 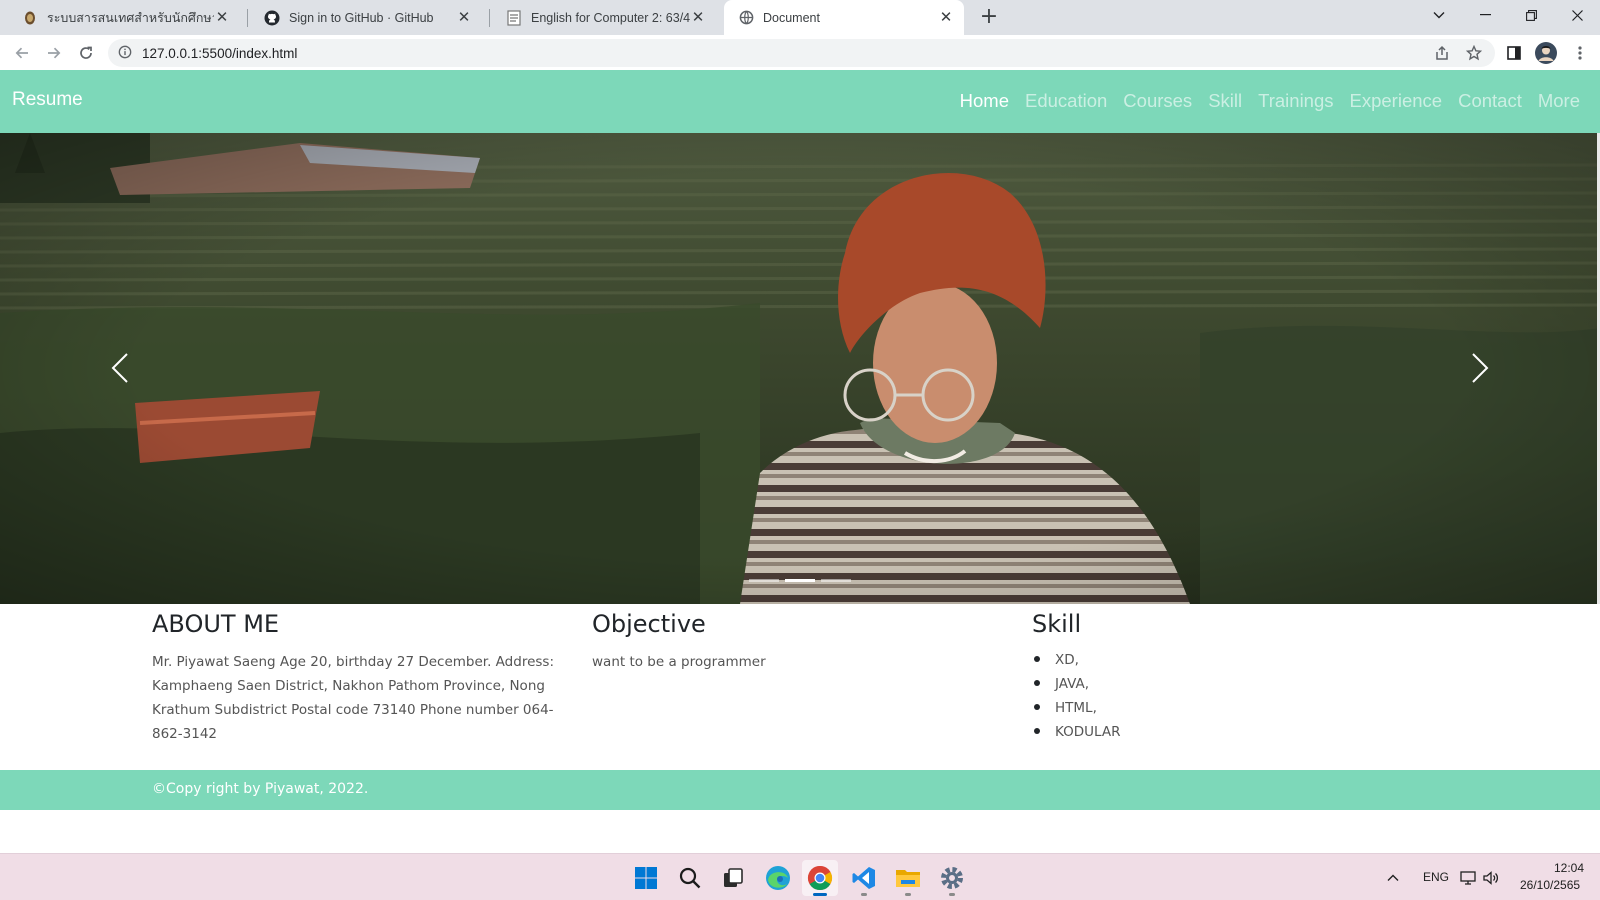 I want to click on tab-title: Document, so click(x=791, y=17).